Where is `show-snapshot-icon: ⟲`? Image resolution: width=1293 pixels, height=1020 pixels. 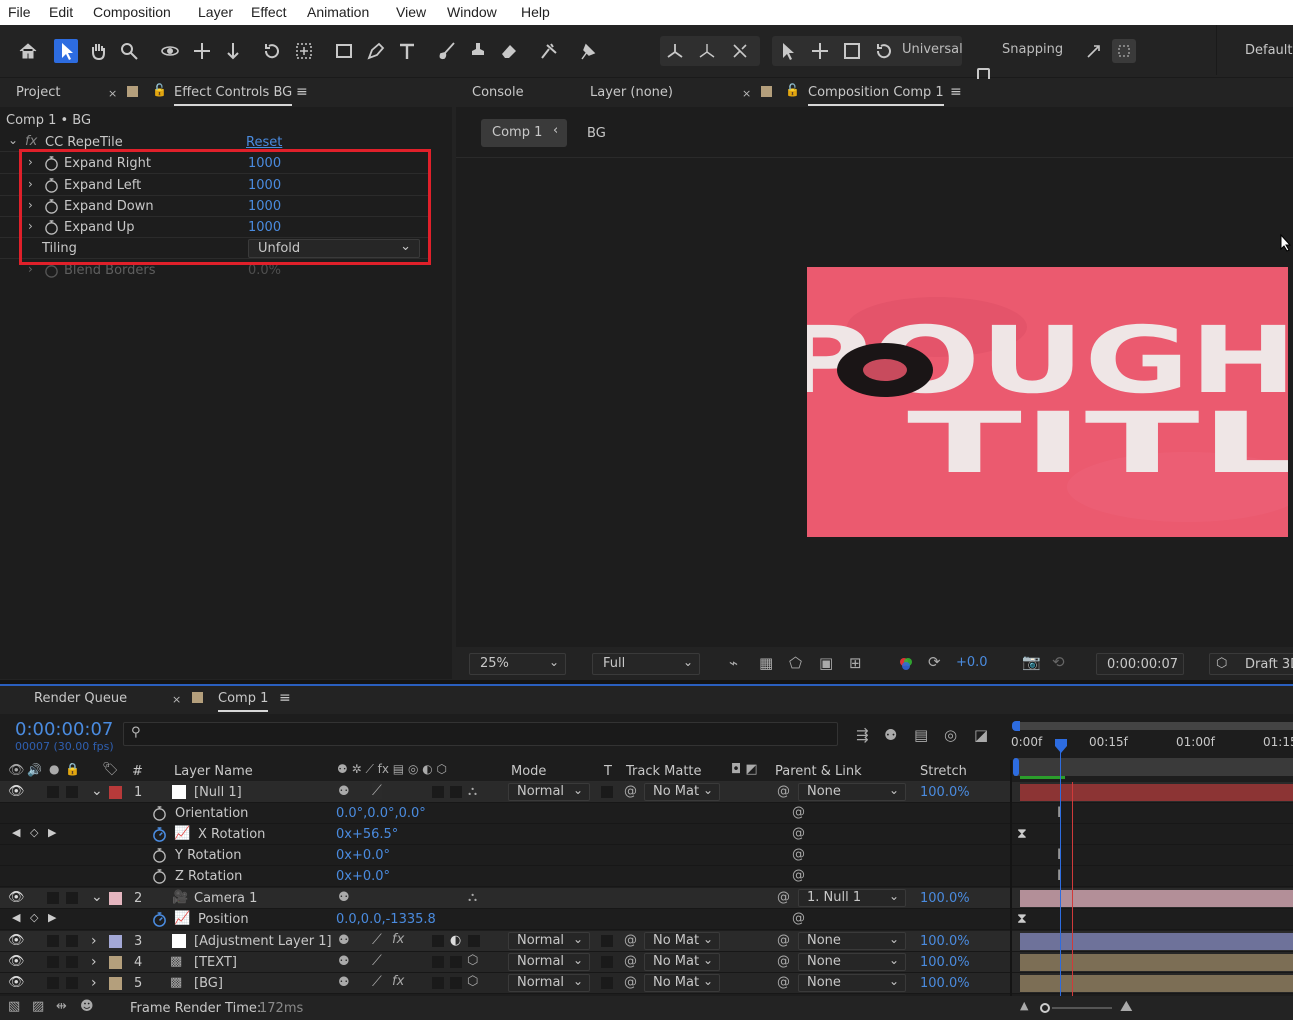 show-snapshot-icon: ⟲ is located at coordinates (1058, 662).